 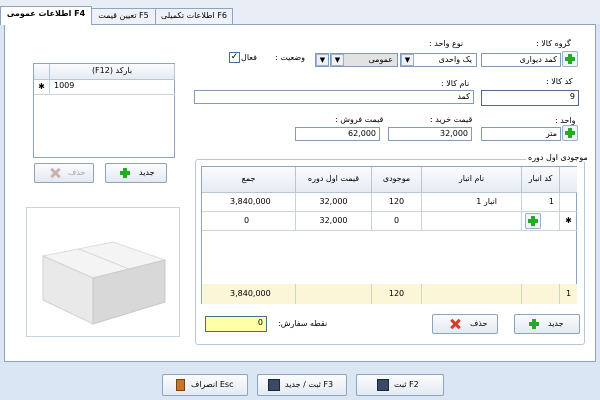 I want to click on unit-type-label: نوع واحد :, so click(x=446, y=43).